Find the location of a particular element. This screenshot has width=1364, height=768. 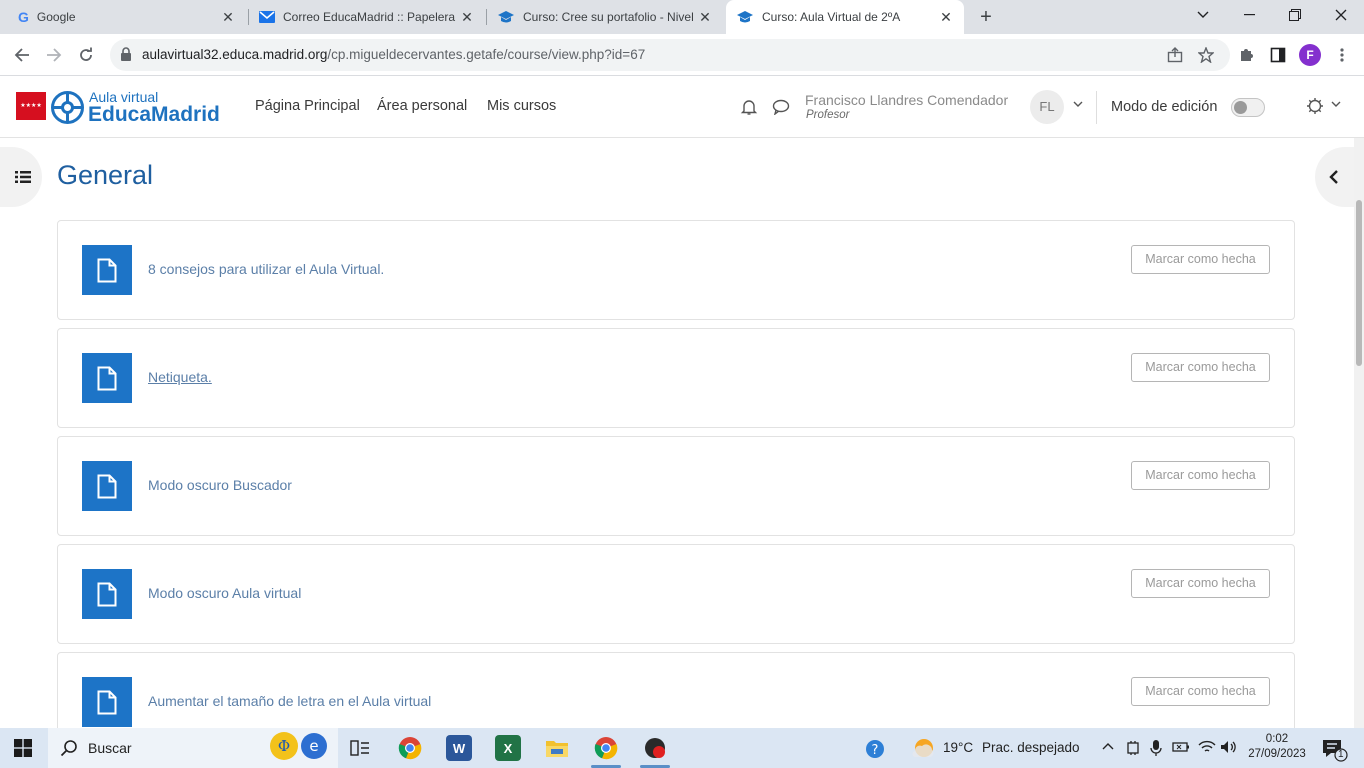

tab-search-button is located at coordinates (1203, 15).